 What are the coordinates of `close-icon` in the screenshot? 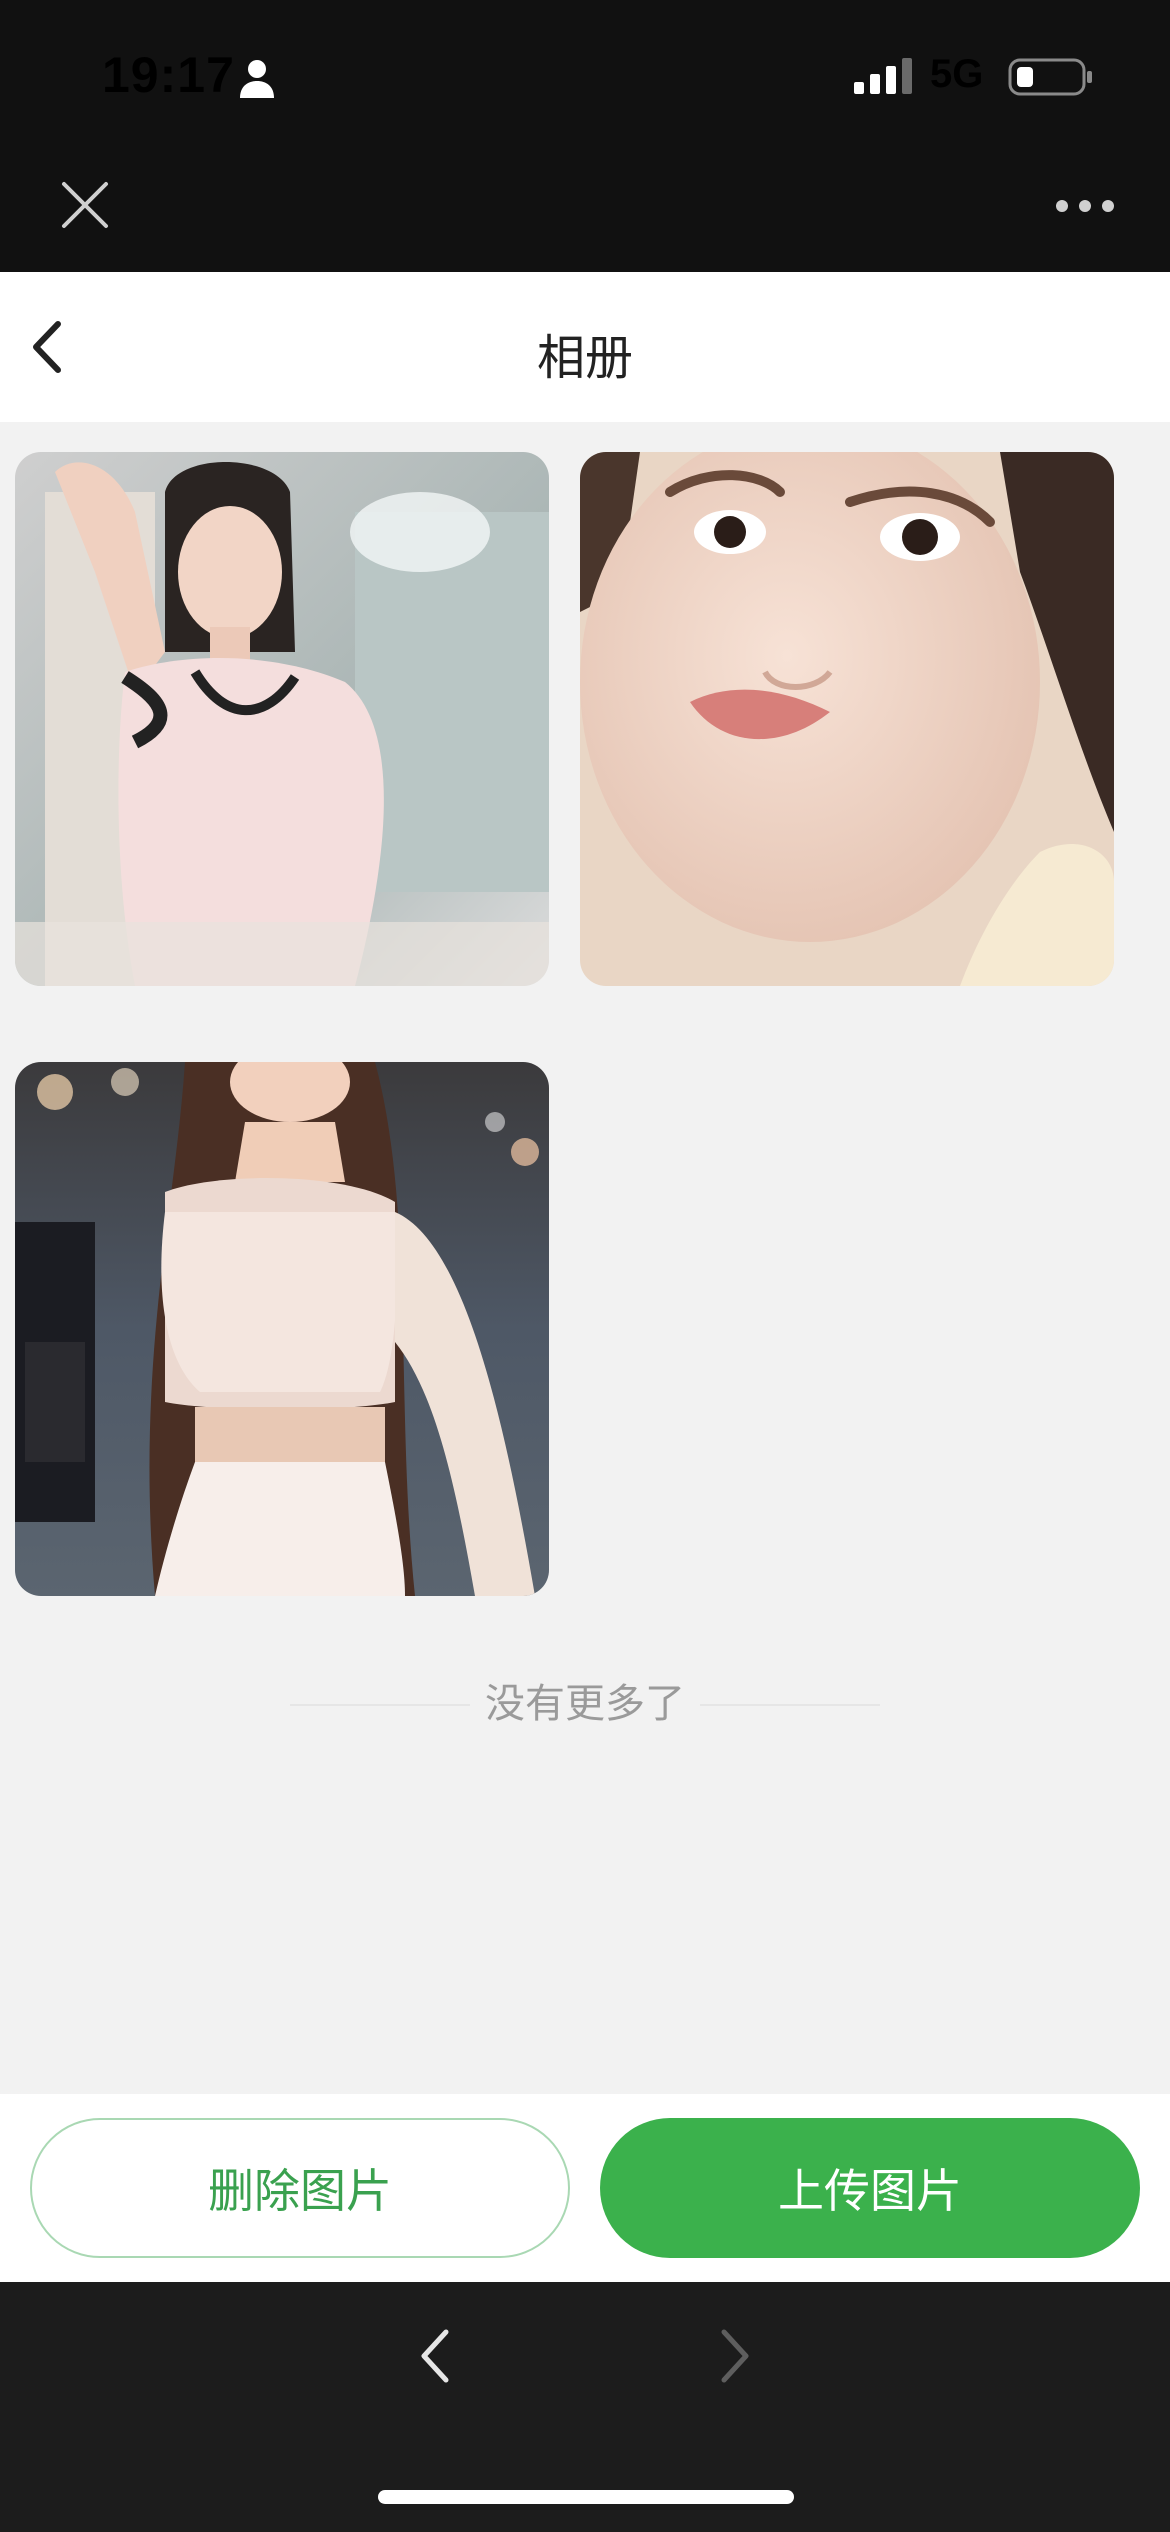 It's located at (85, 205).